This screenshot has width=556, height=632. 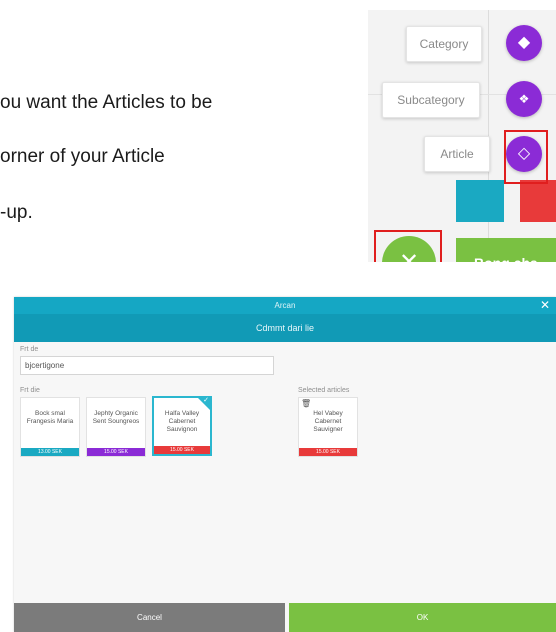 What do you see at coordinates (50, 452) in the screenshot?
I see `article-price: 13.00 SEK` at bounding box center [50, 452].